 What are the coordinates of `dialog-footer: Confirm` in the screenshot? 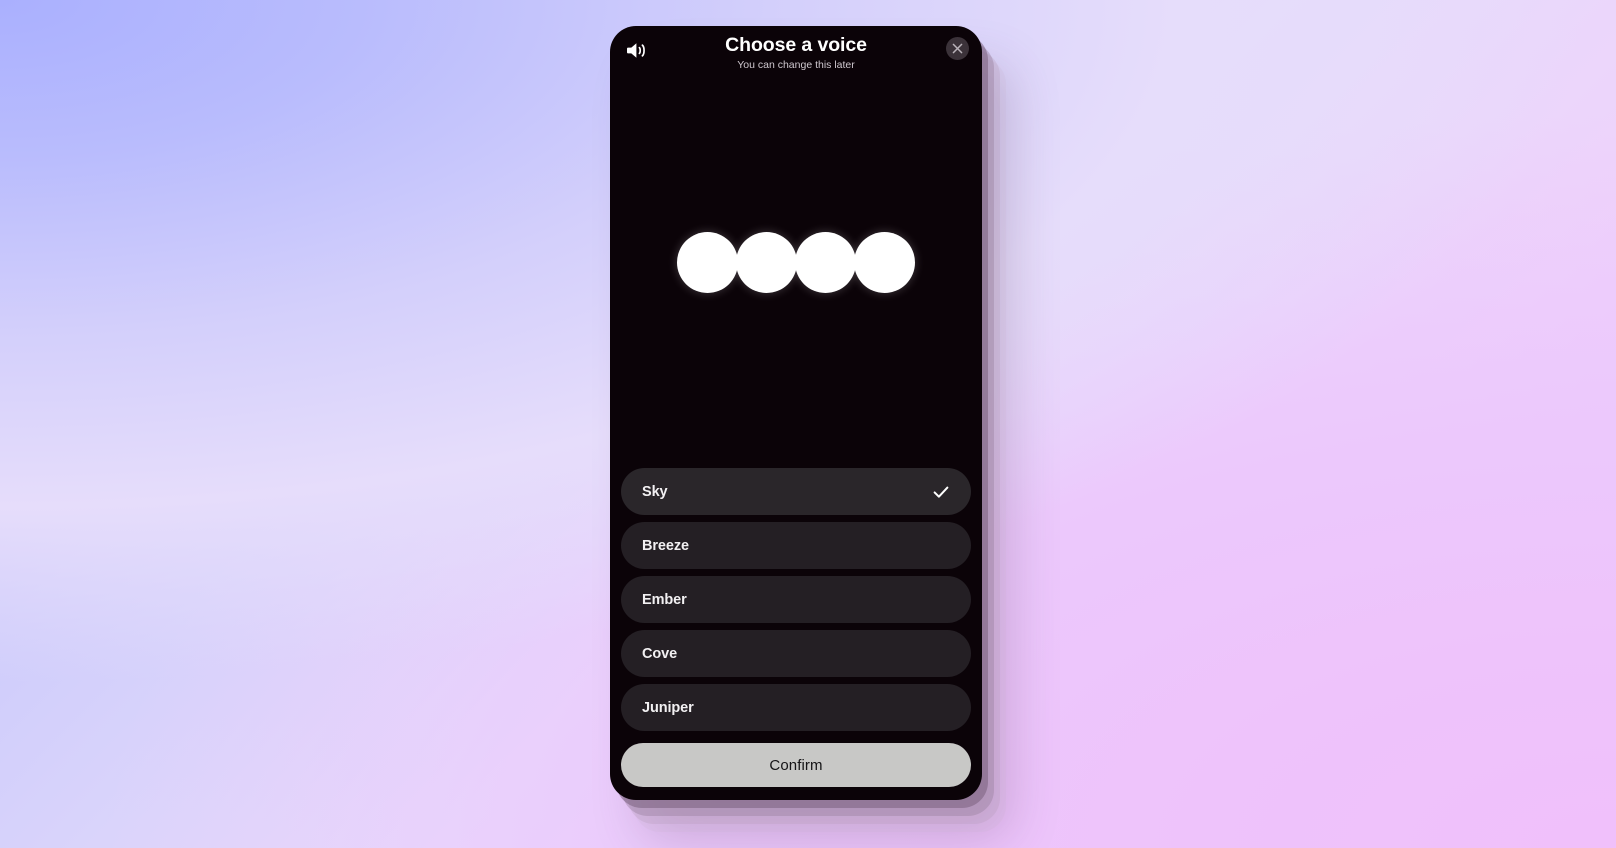 It's located at (796, 765).